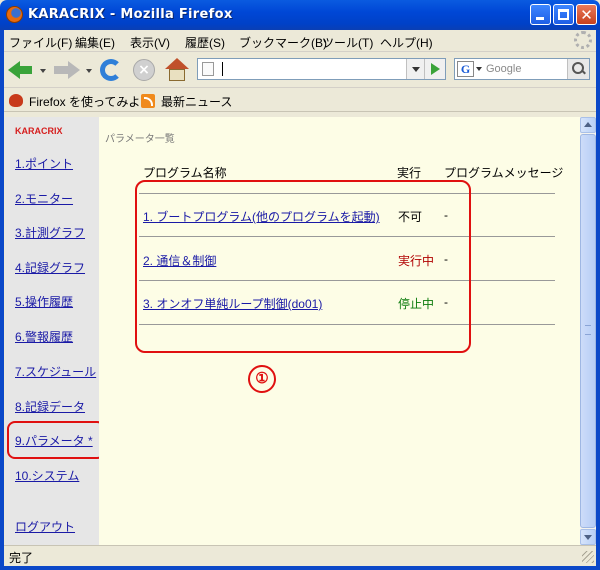  I want to click on rss-feed-icon, so click(148, 101).